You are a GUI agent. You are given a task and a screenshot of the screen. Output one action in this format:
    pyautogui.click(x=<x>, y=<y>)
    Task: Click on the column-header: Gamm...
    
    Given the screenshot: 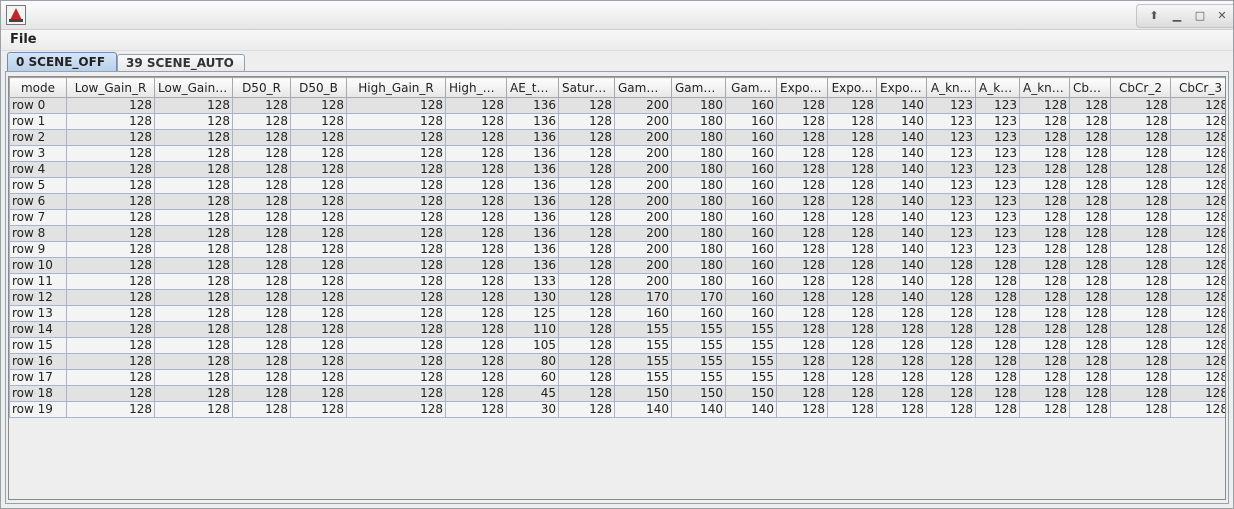 What is the action you would take?
    pyautogui.click(x=643, y=87)
    